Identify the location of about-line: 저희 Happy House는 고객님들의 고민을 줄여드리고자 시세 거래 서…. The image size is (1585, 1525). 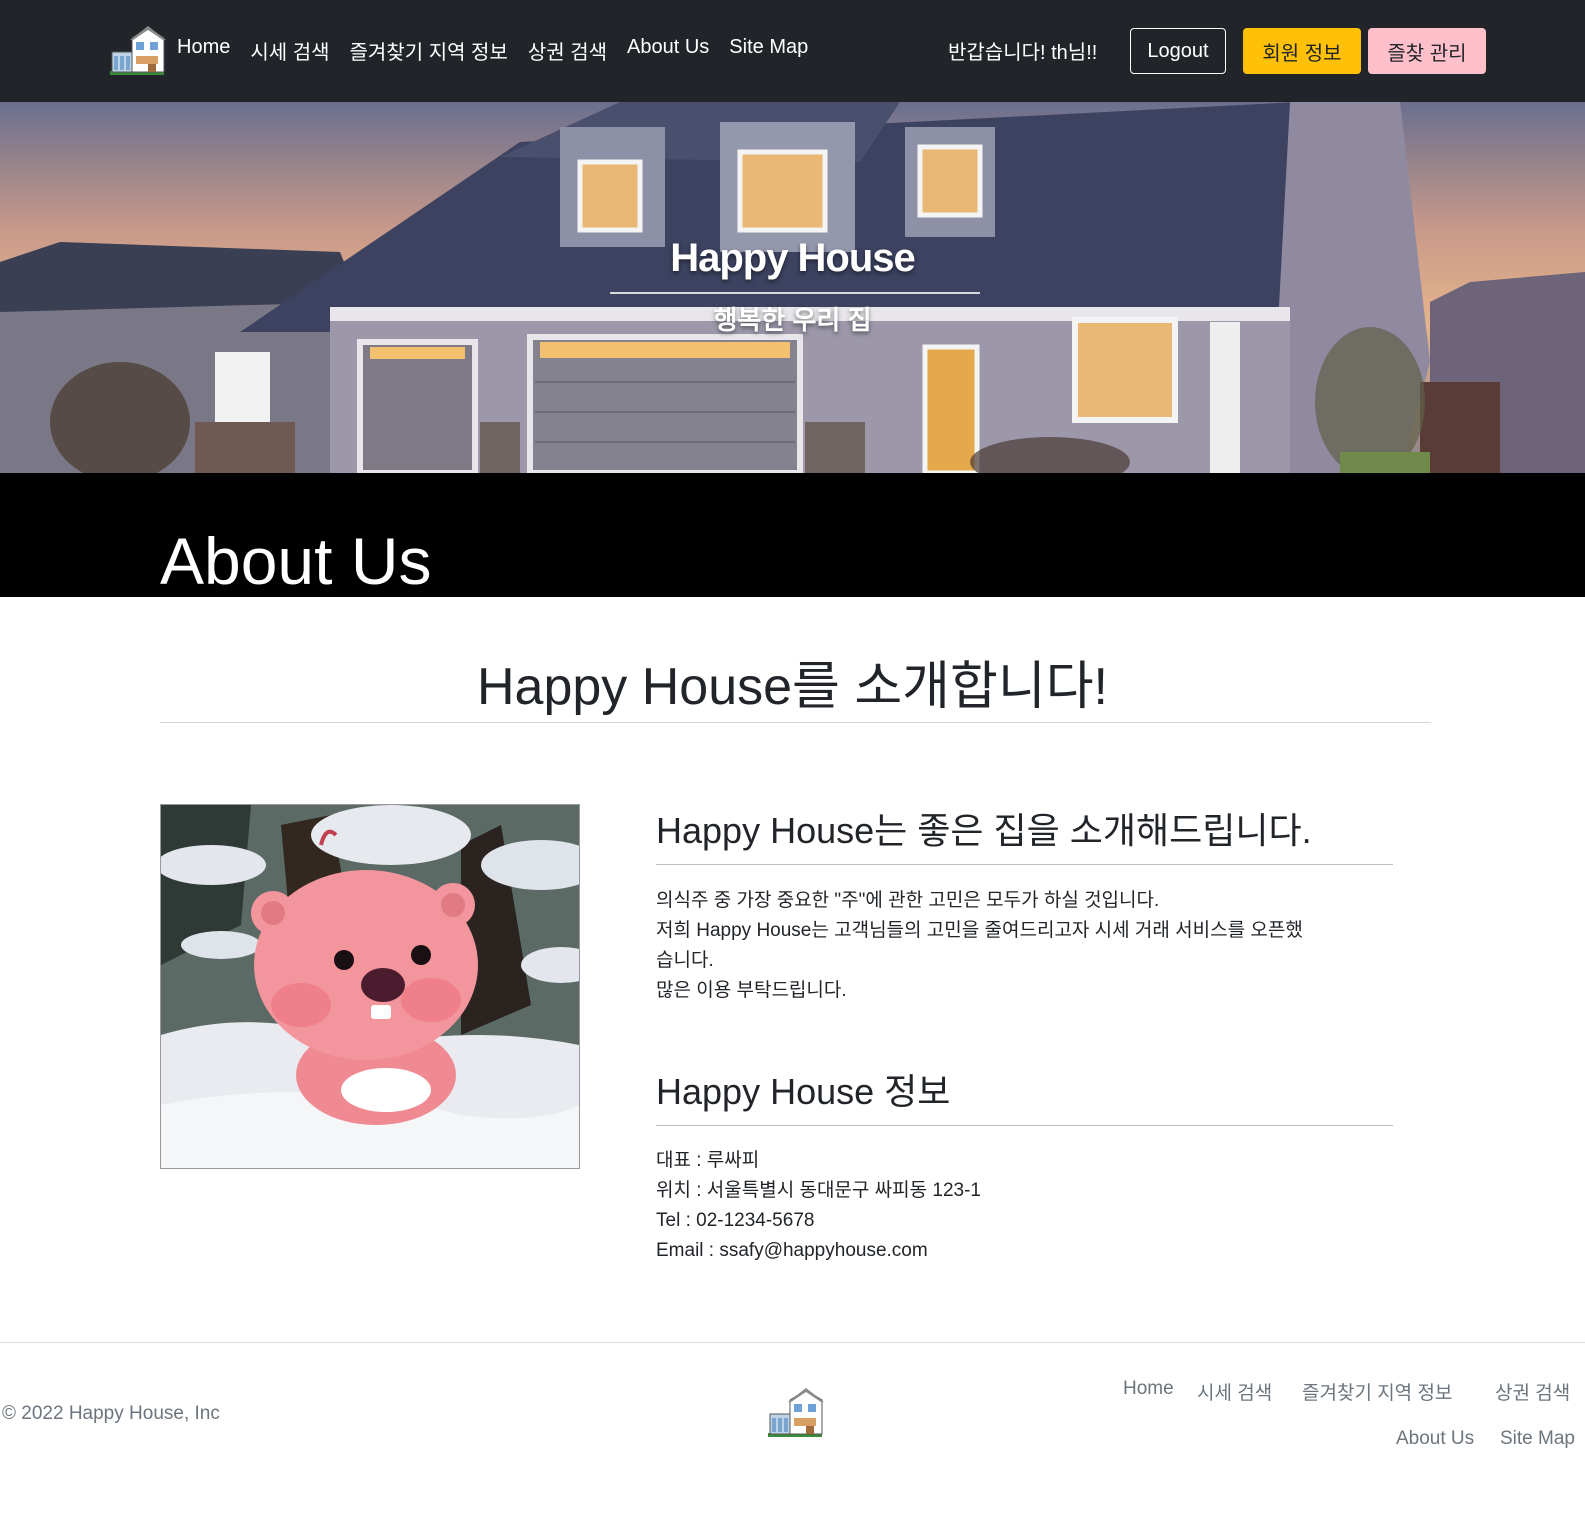
(979, 930).